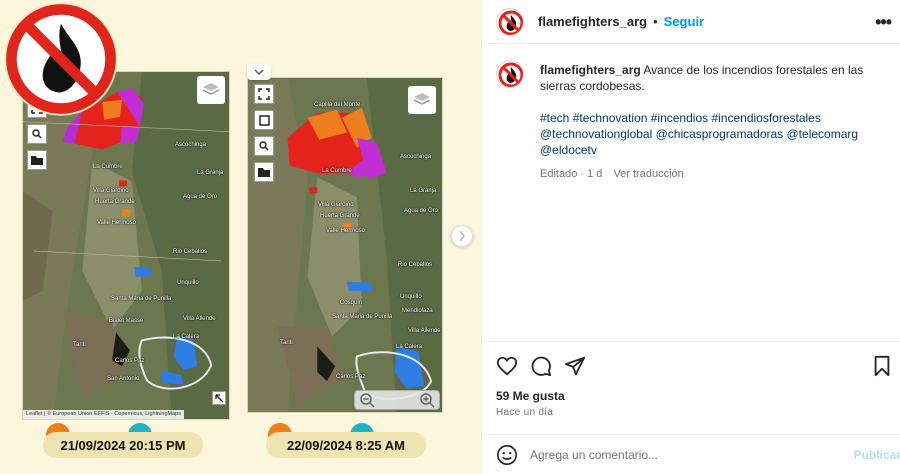  I want to click on heart-icon, so click(507, 366).